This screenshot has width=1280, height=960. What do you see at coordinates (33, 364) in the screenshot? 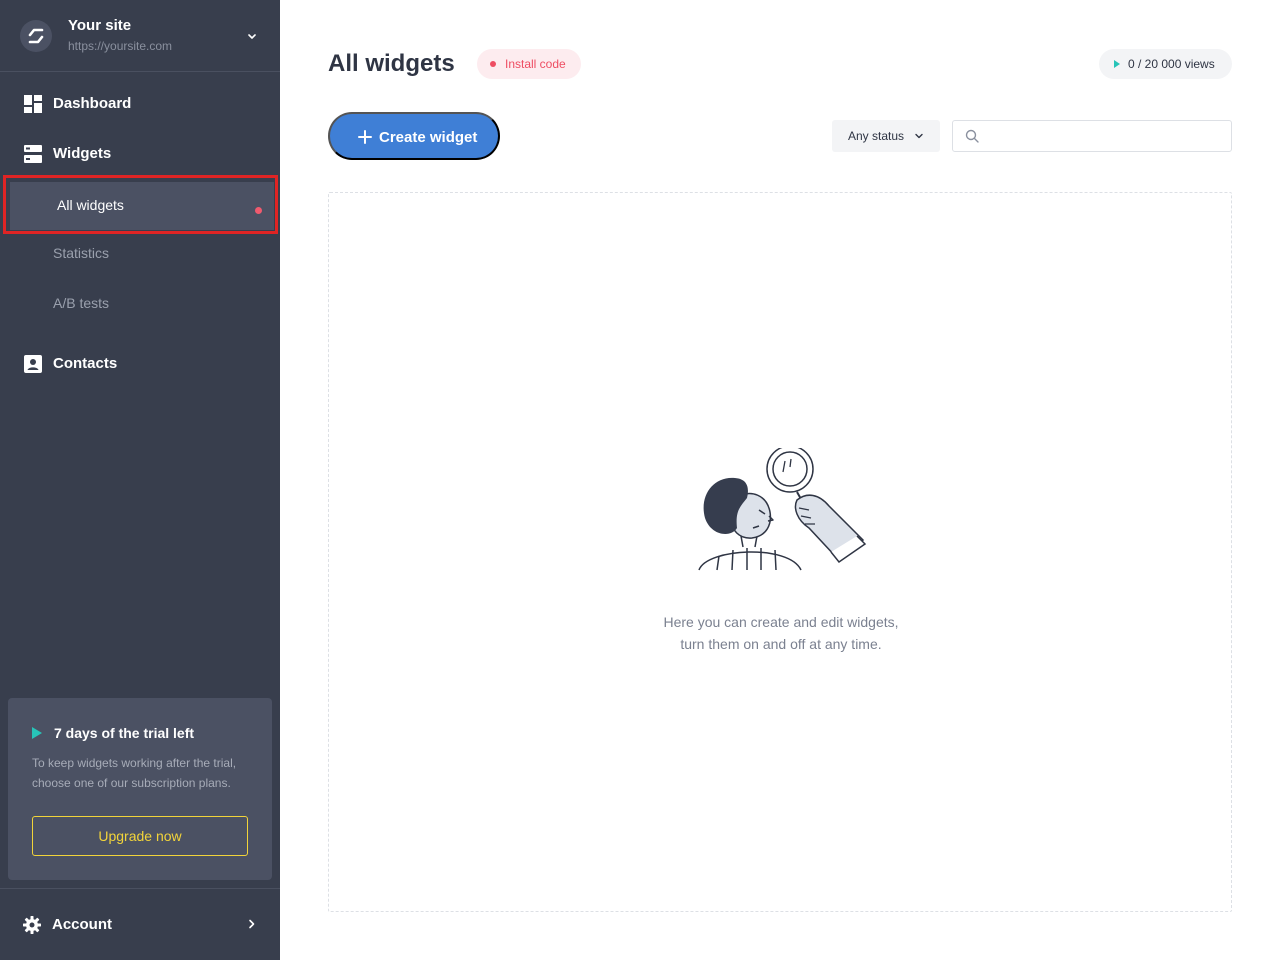
I see `contacts-icon` at bounding box center [33, 364].